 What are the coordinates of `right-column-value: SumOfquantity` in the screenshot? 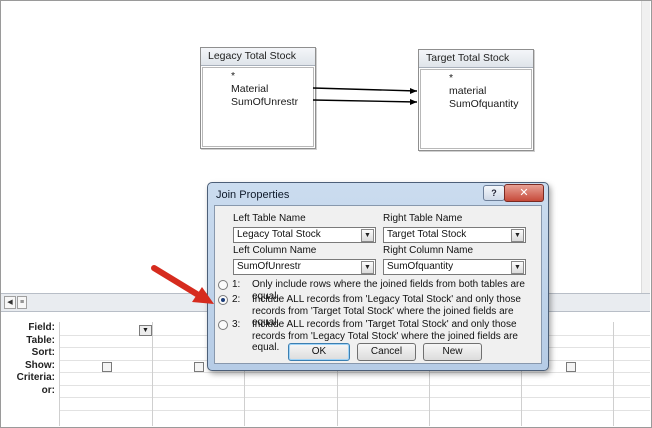 It's located at (420, 266).